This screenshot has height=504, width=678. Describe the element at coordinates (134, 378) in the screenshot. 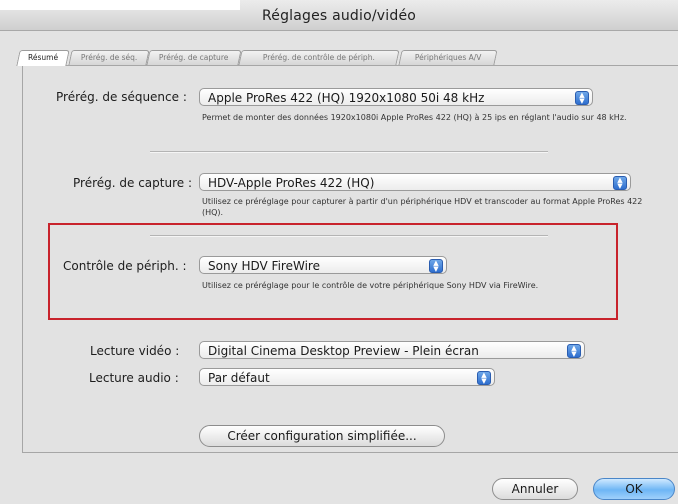

I see `audio-playback-label: Lecture audio :` at that location.